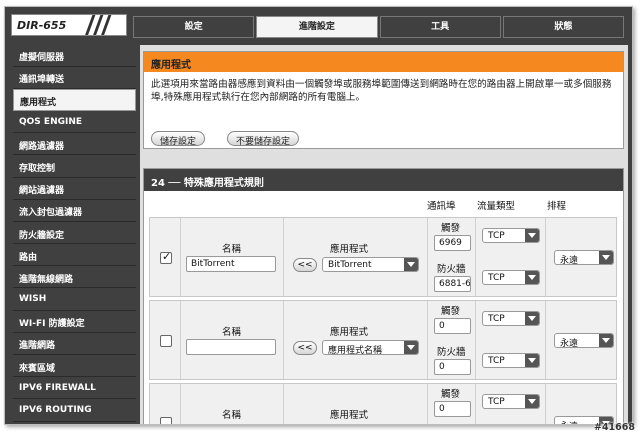  I want to click on sidebar-item-inbound-filter: 流入封包過濾器, so click(74, 211).